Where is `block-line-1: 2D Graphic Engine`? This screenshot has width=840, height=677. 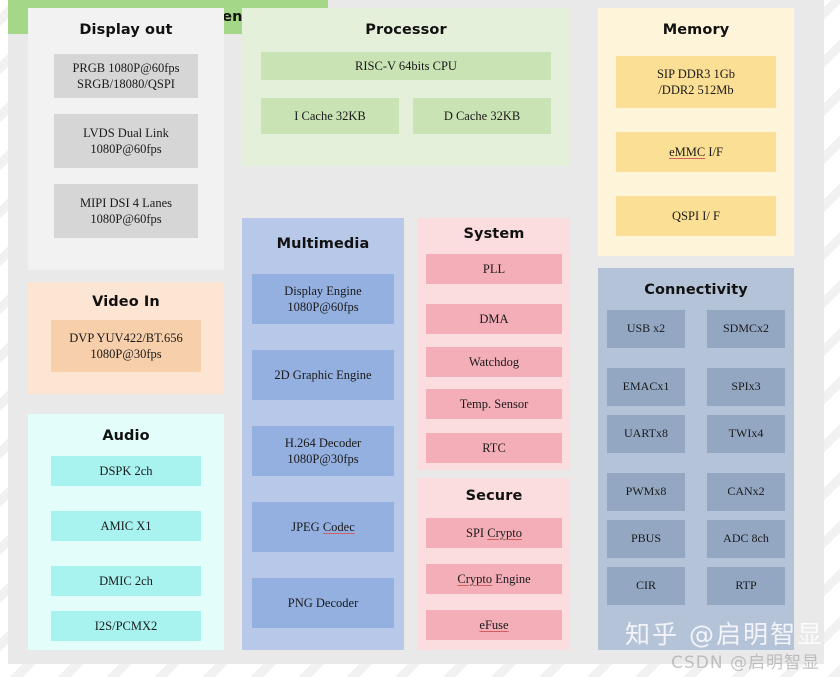 block-line-1: 2D Graphic Engine is located at coordinates (323, 374).